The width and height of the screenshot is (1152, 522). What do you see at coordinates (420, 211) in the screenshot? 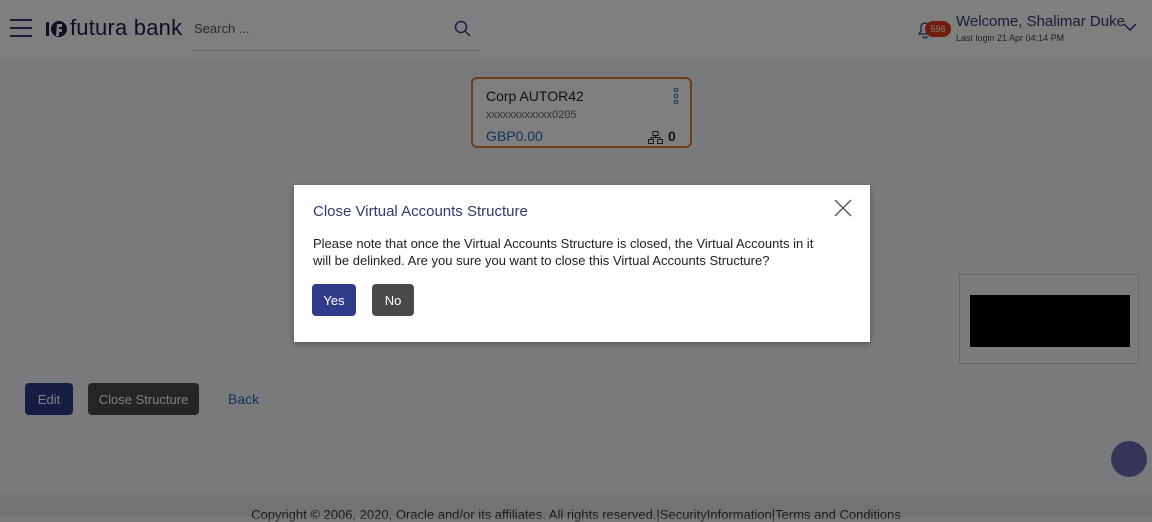
I see `dialog-title: Close Virtual Accounts Structure` at bounding box center [420, 211].